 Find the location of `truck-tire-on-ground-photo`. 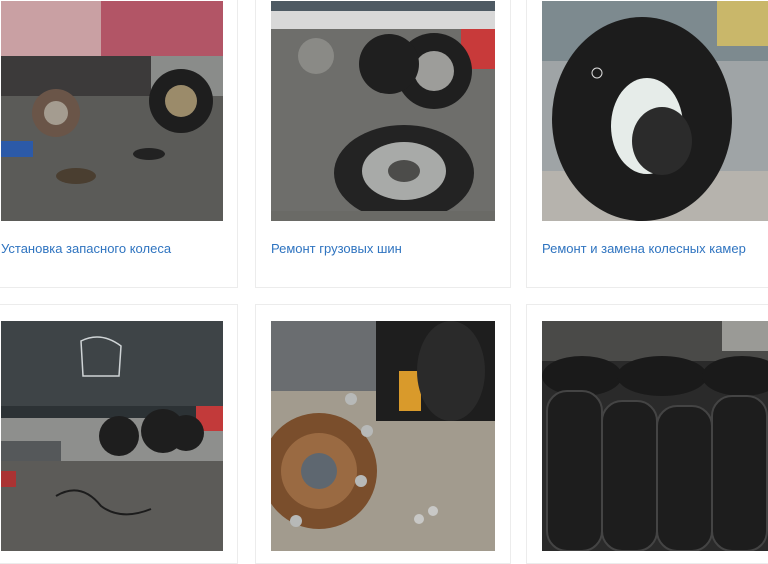

truck-tire-on-ground-photo is located at coordinates (383, 111).